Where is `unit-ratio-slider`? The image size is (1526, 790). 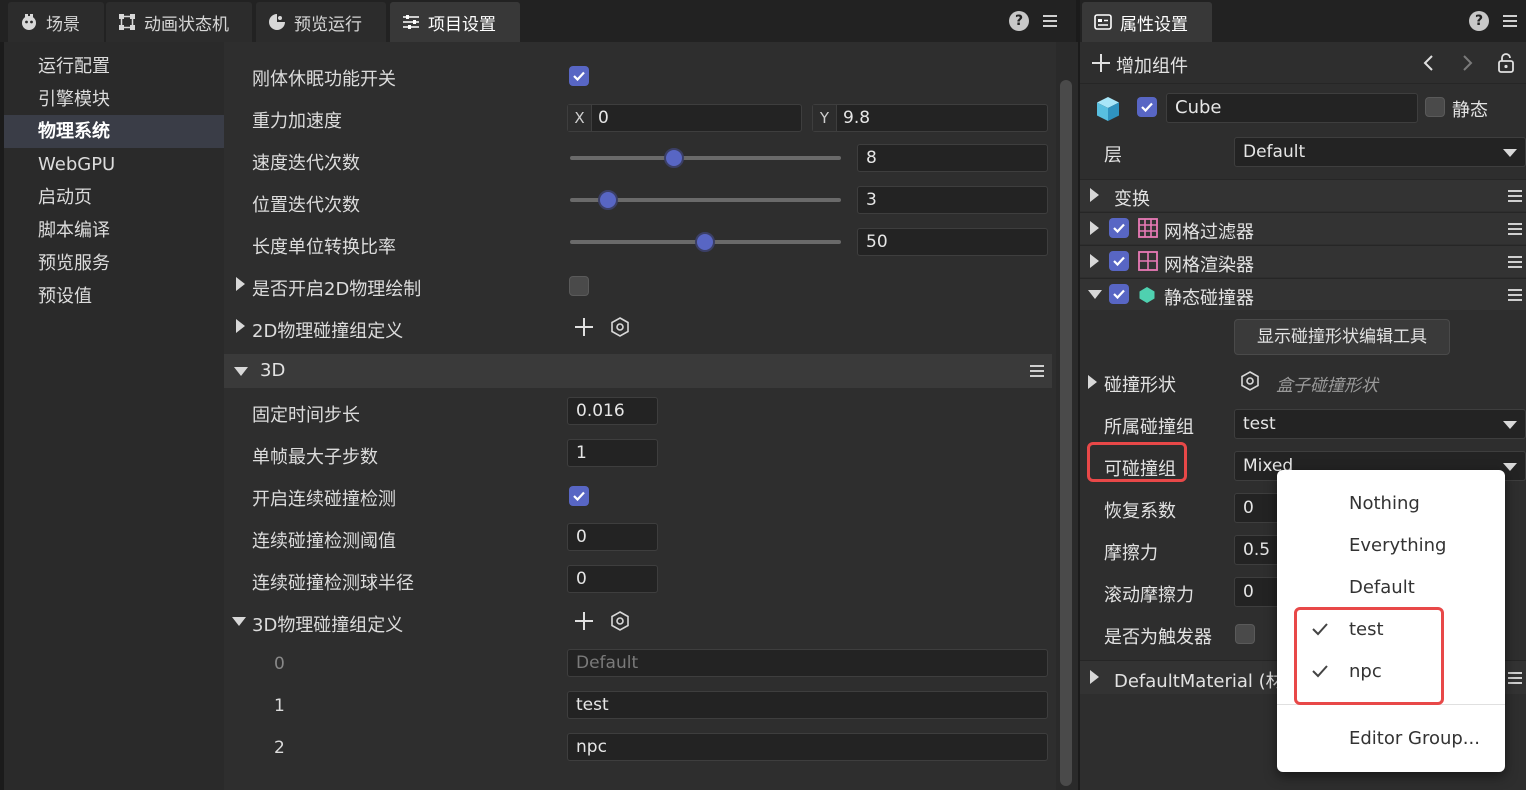
unit-ratio-slider is located at coordinates (705, 242).